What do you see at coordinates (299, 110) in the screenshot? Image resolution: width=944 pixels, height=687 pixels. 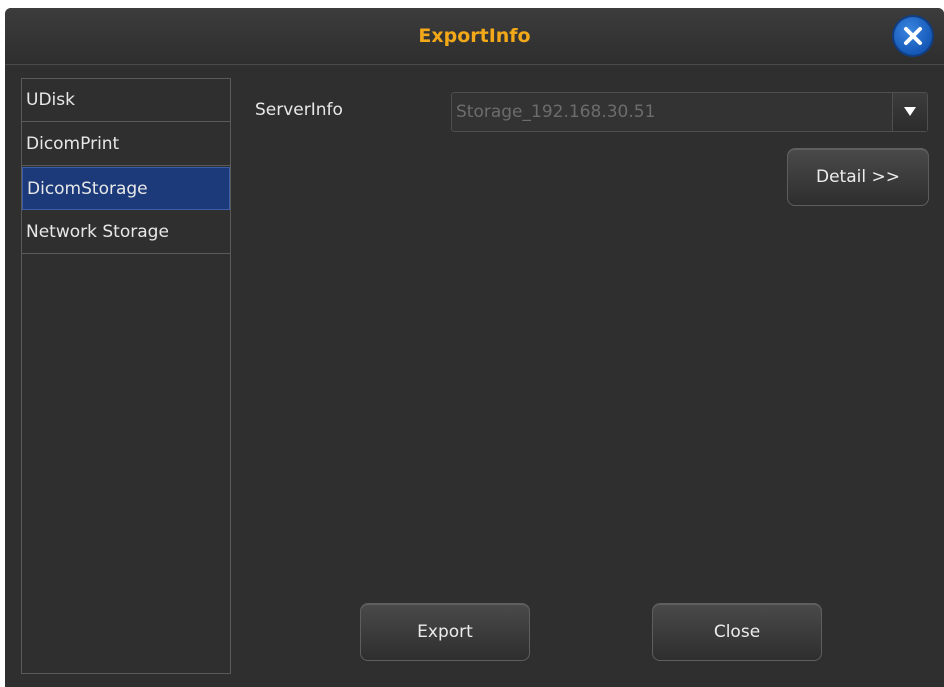 I see `server-info-label: ServerInfo` at bounding box center [299, 110].